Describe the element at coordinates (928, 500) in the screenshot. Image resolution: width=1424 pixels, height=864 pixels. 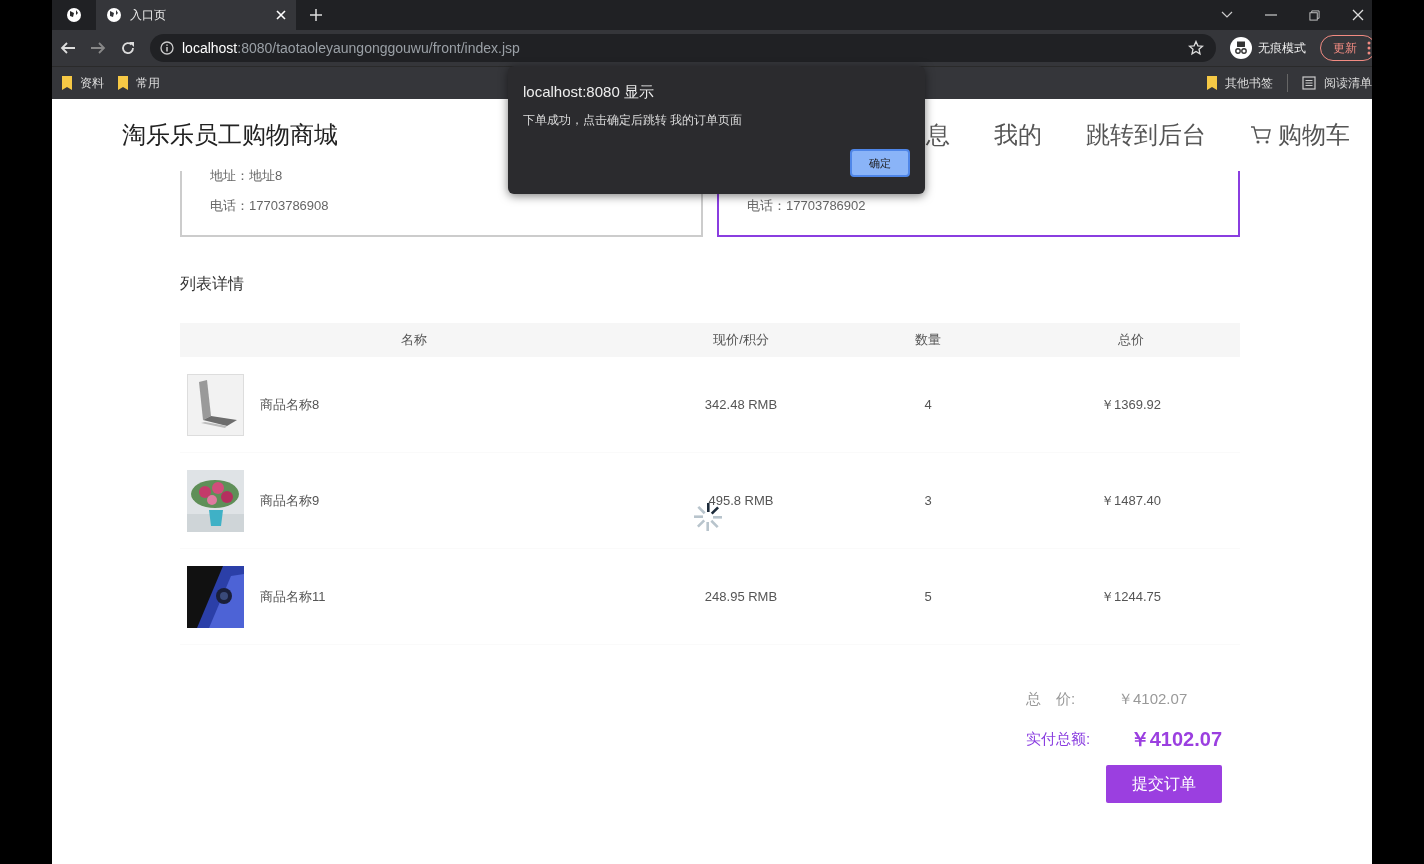
I see `table-cell-text: 3` at that location.